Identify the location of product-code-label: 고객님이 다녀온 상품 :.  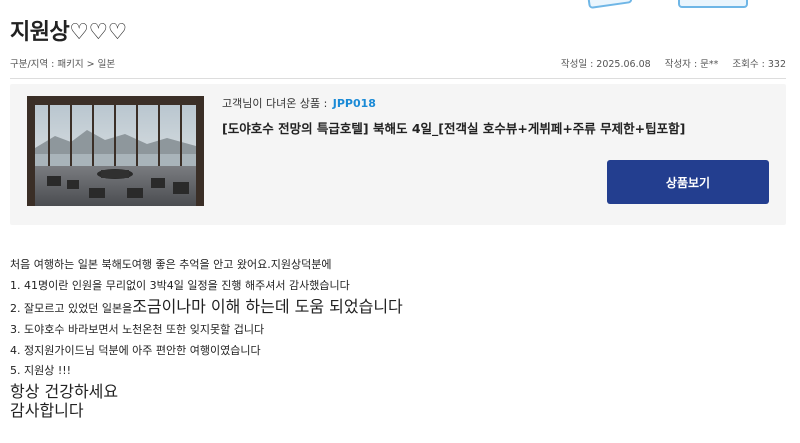
(275, 103).